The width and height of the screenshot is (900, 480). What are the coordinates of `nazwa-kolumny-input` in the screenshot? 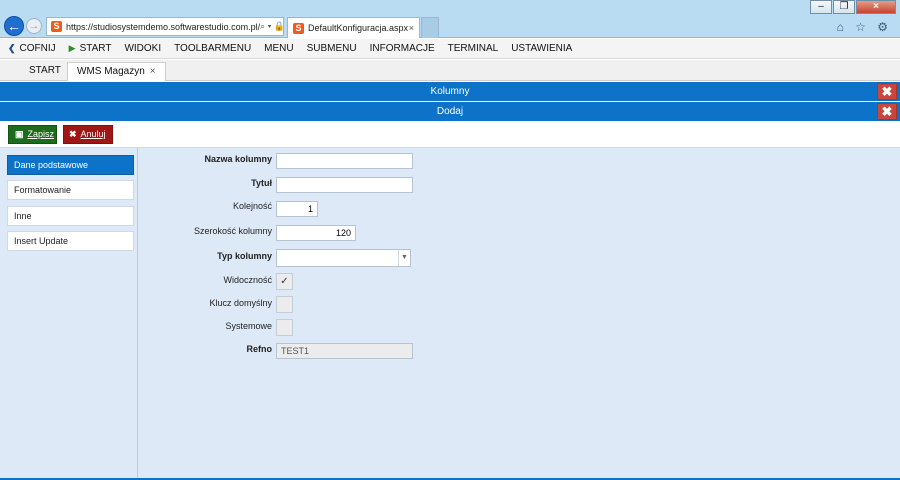 It's located at (344, 161).